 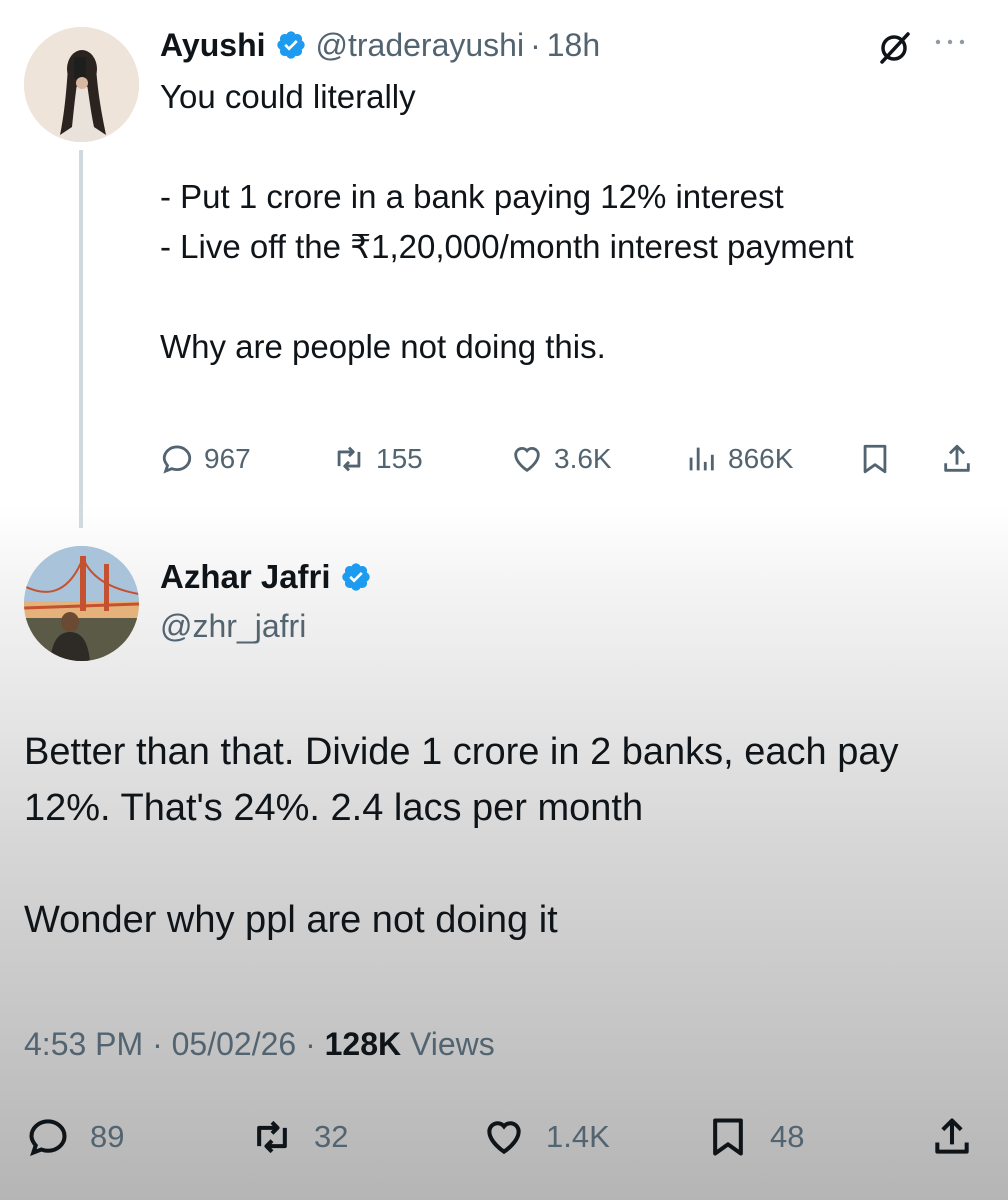 I want to click on bookmark-count: 48, so click(x=787, y=1136).